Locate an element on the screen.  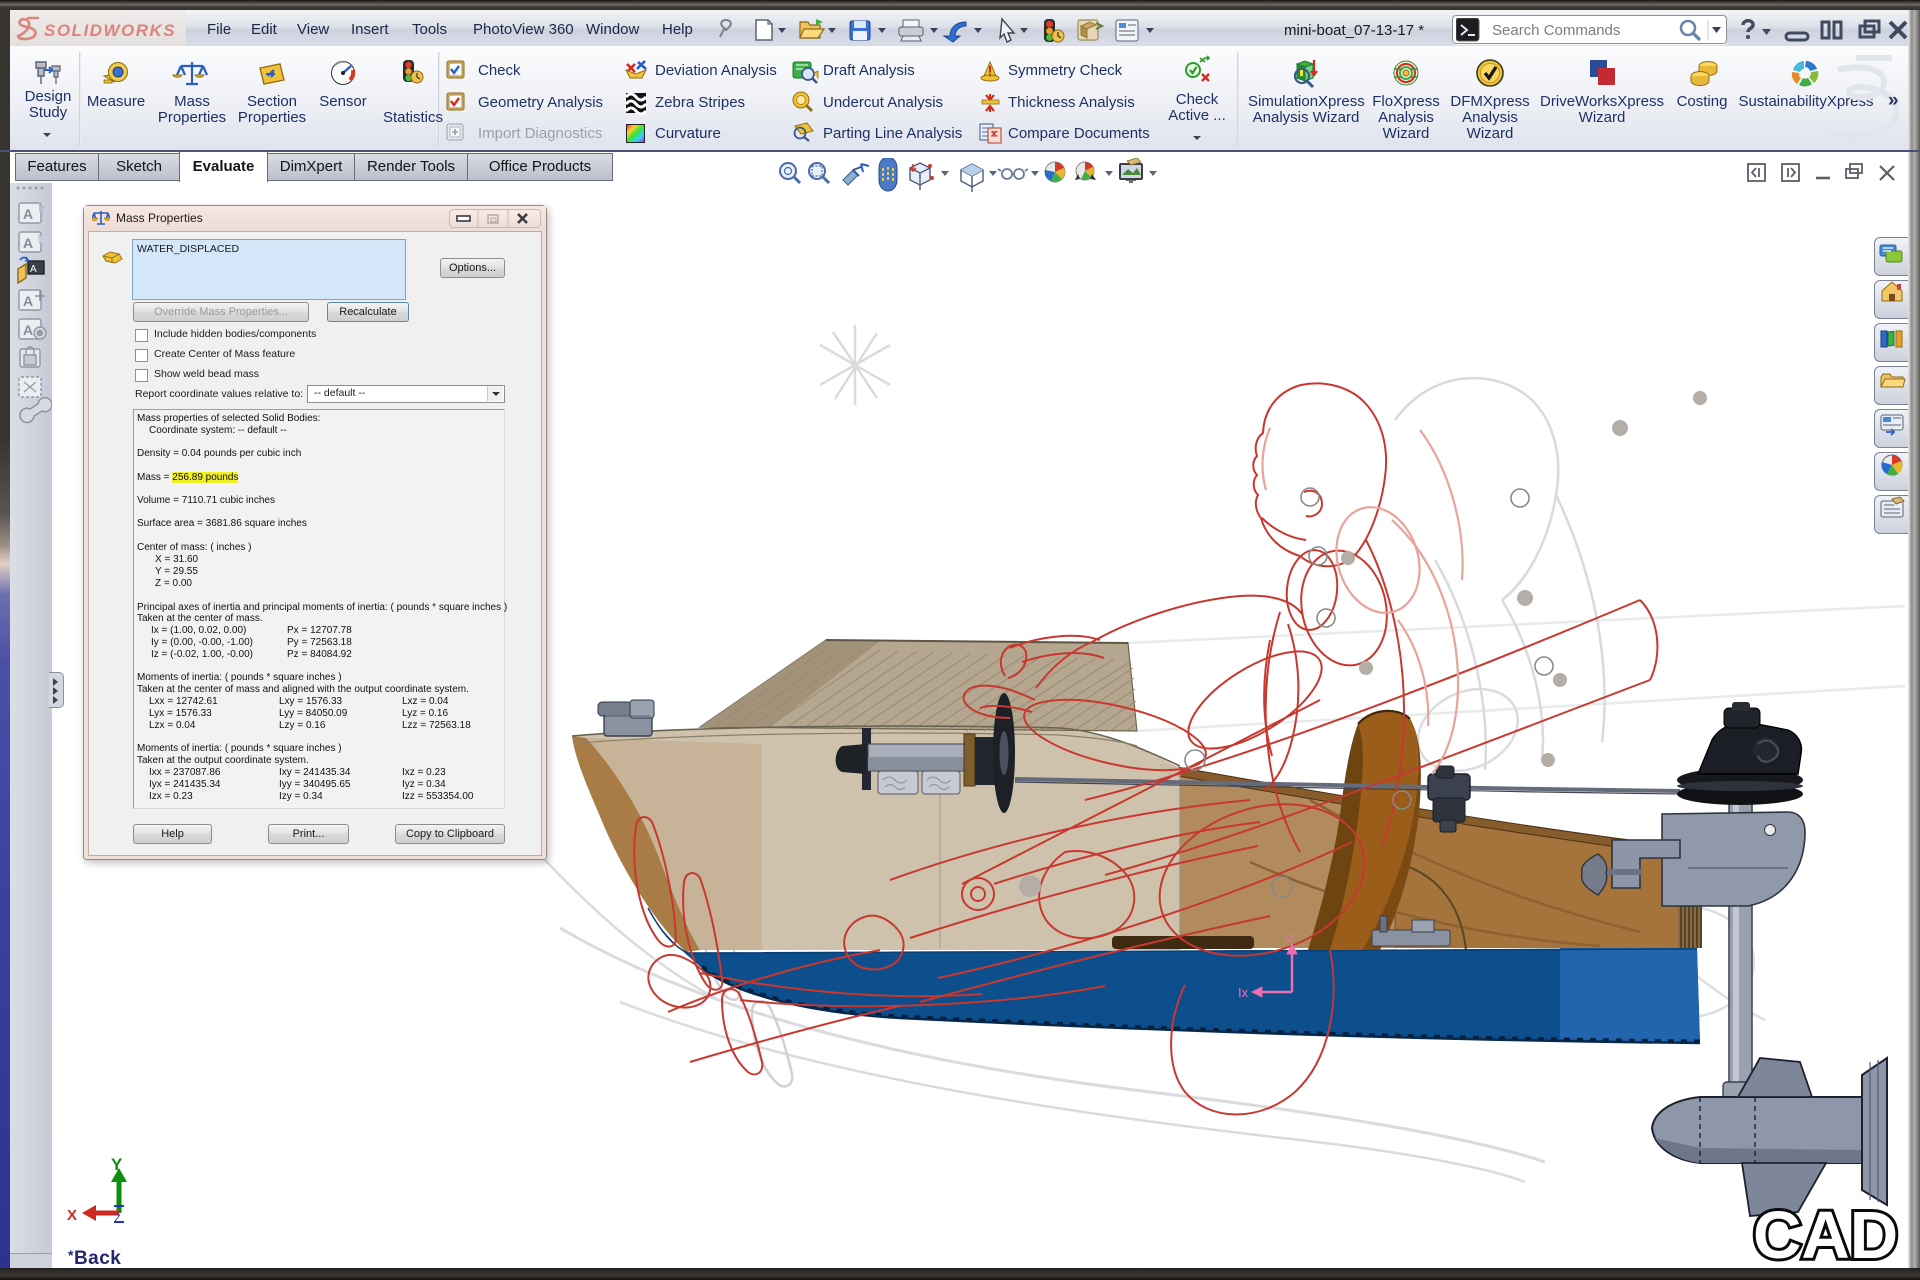
svg-text: Z is located at coordinates (117, 1219).